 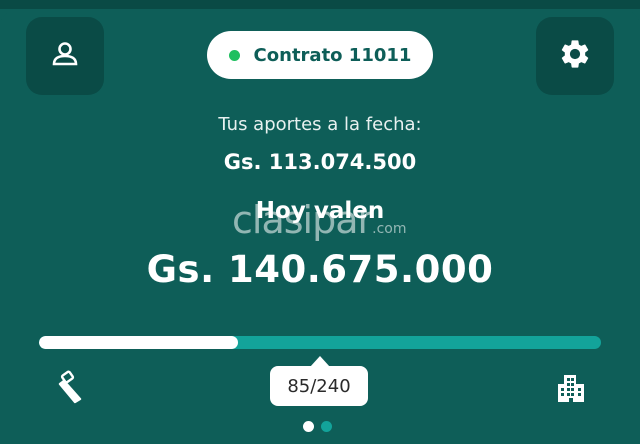 I want to click on watermark: clasipar.com, so click(x=319, y=220).